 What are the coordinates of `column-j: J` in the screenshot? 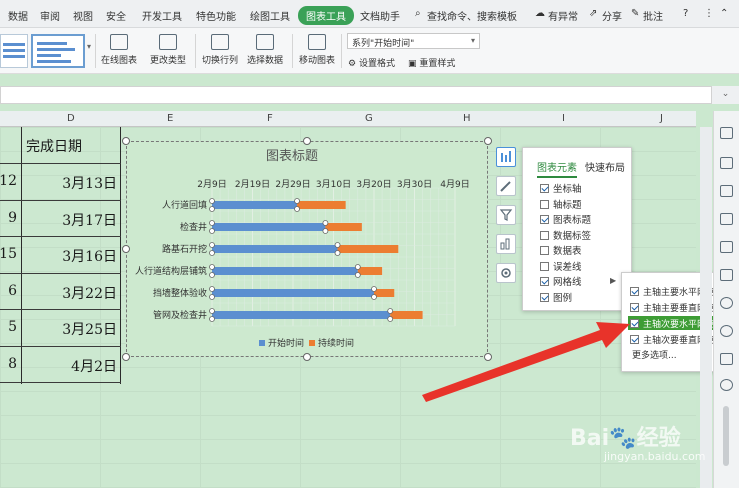 It's located at (661, 118).